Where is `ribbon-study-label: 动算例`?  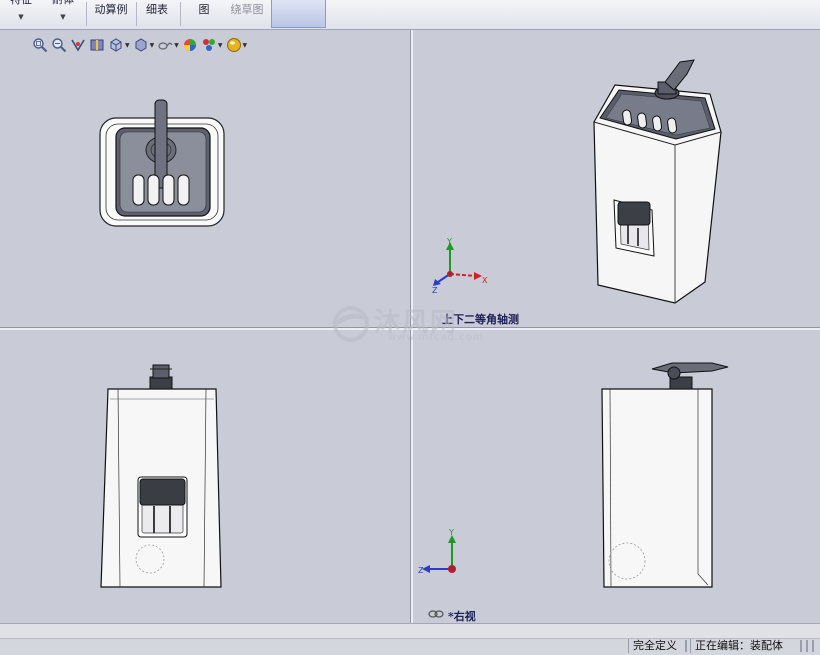
ribbon-study-label: 动算例 is located at coordinates (111, 9).